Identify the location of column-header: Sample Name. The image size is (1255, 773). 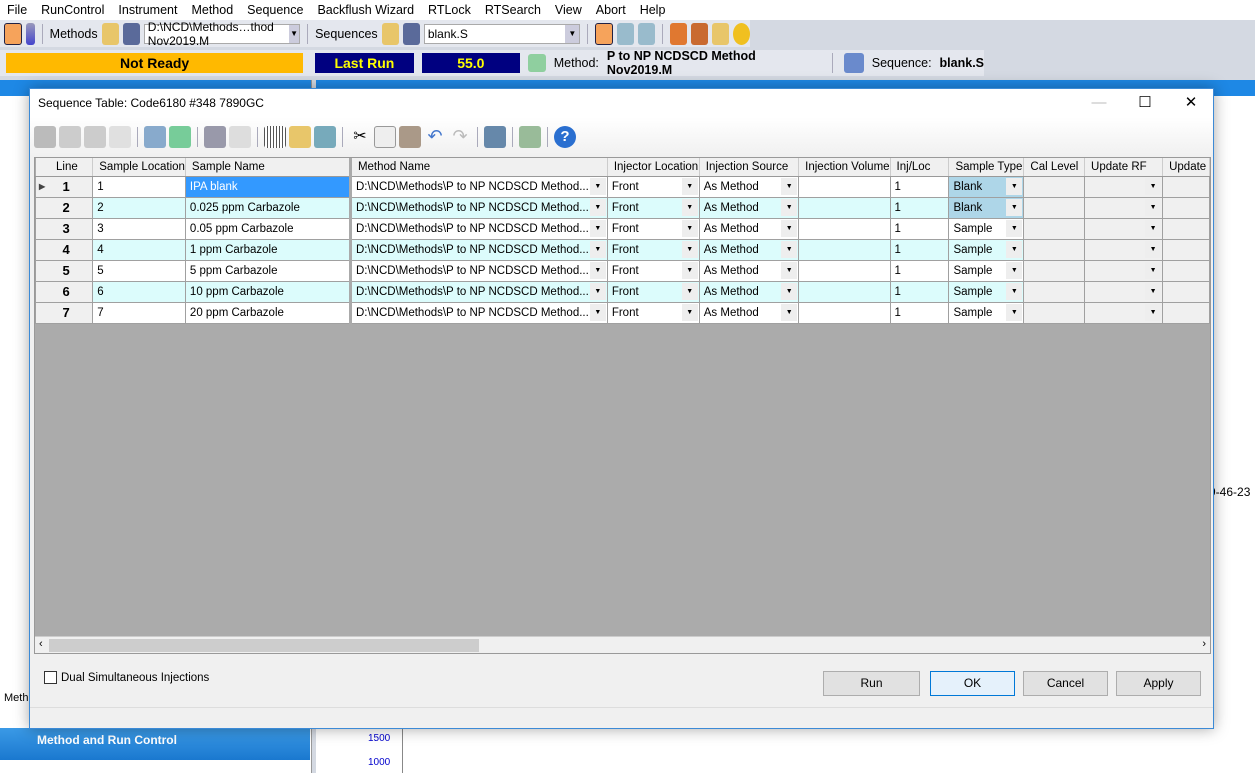
(268, 167).